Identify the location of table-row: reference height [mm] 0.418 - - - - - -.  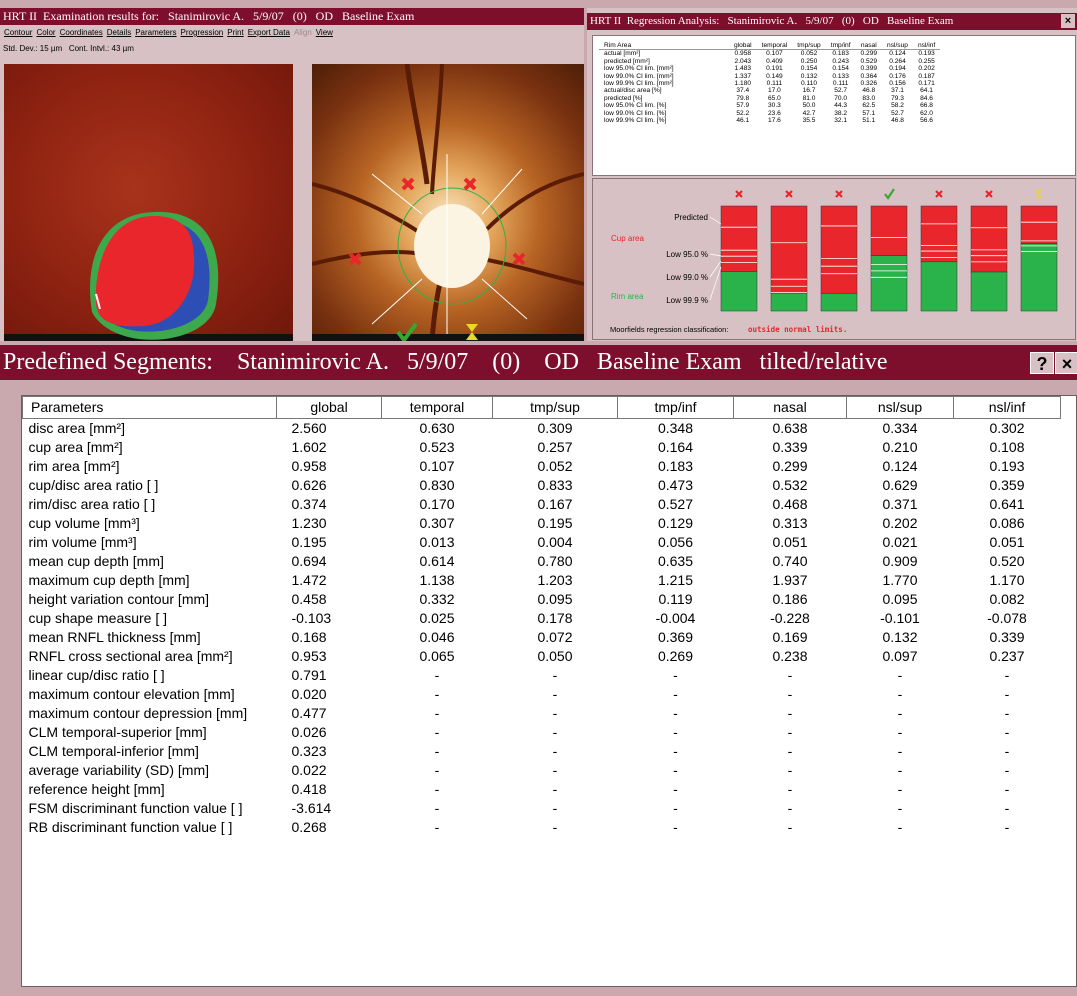
(542, 789).